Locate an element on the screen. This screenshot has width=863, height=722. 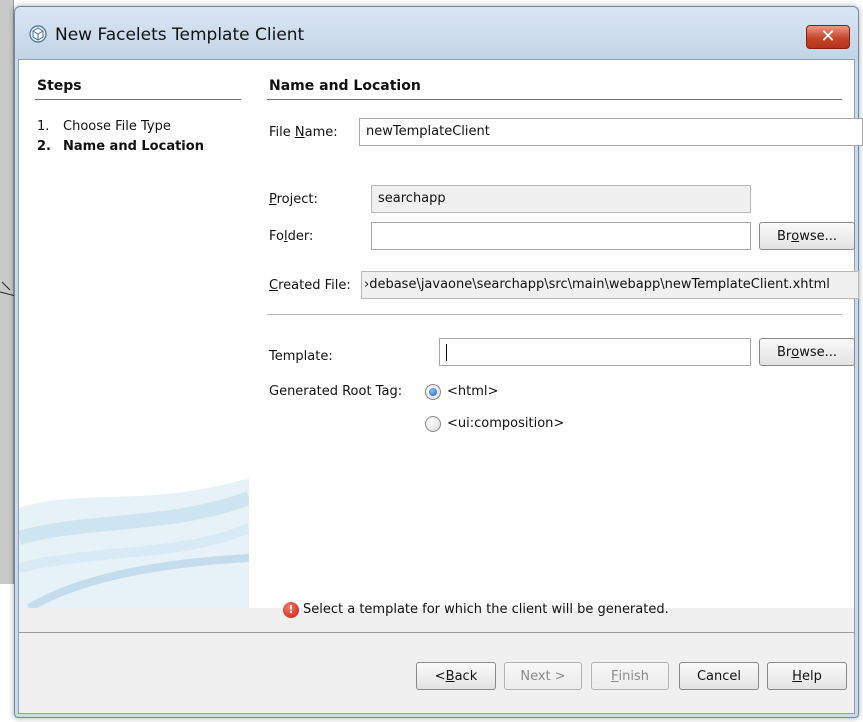
project-field: searchapp is located at coordinates (561, 199).